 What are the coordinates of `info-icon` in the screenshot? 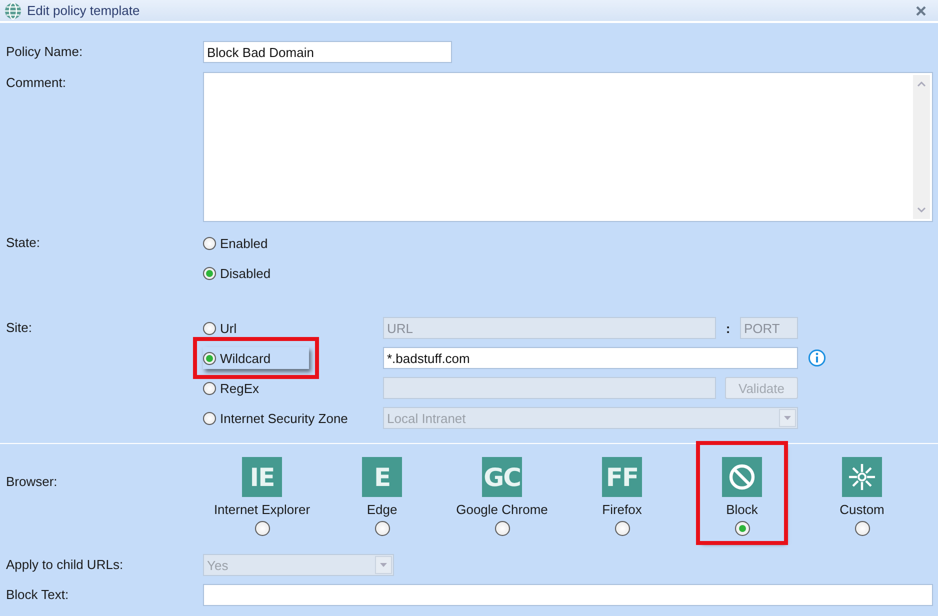 It's located at (817, 358).